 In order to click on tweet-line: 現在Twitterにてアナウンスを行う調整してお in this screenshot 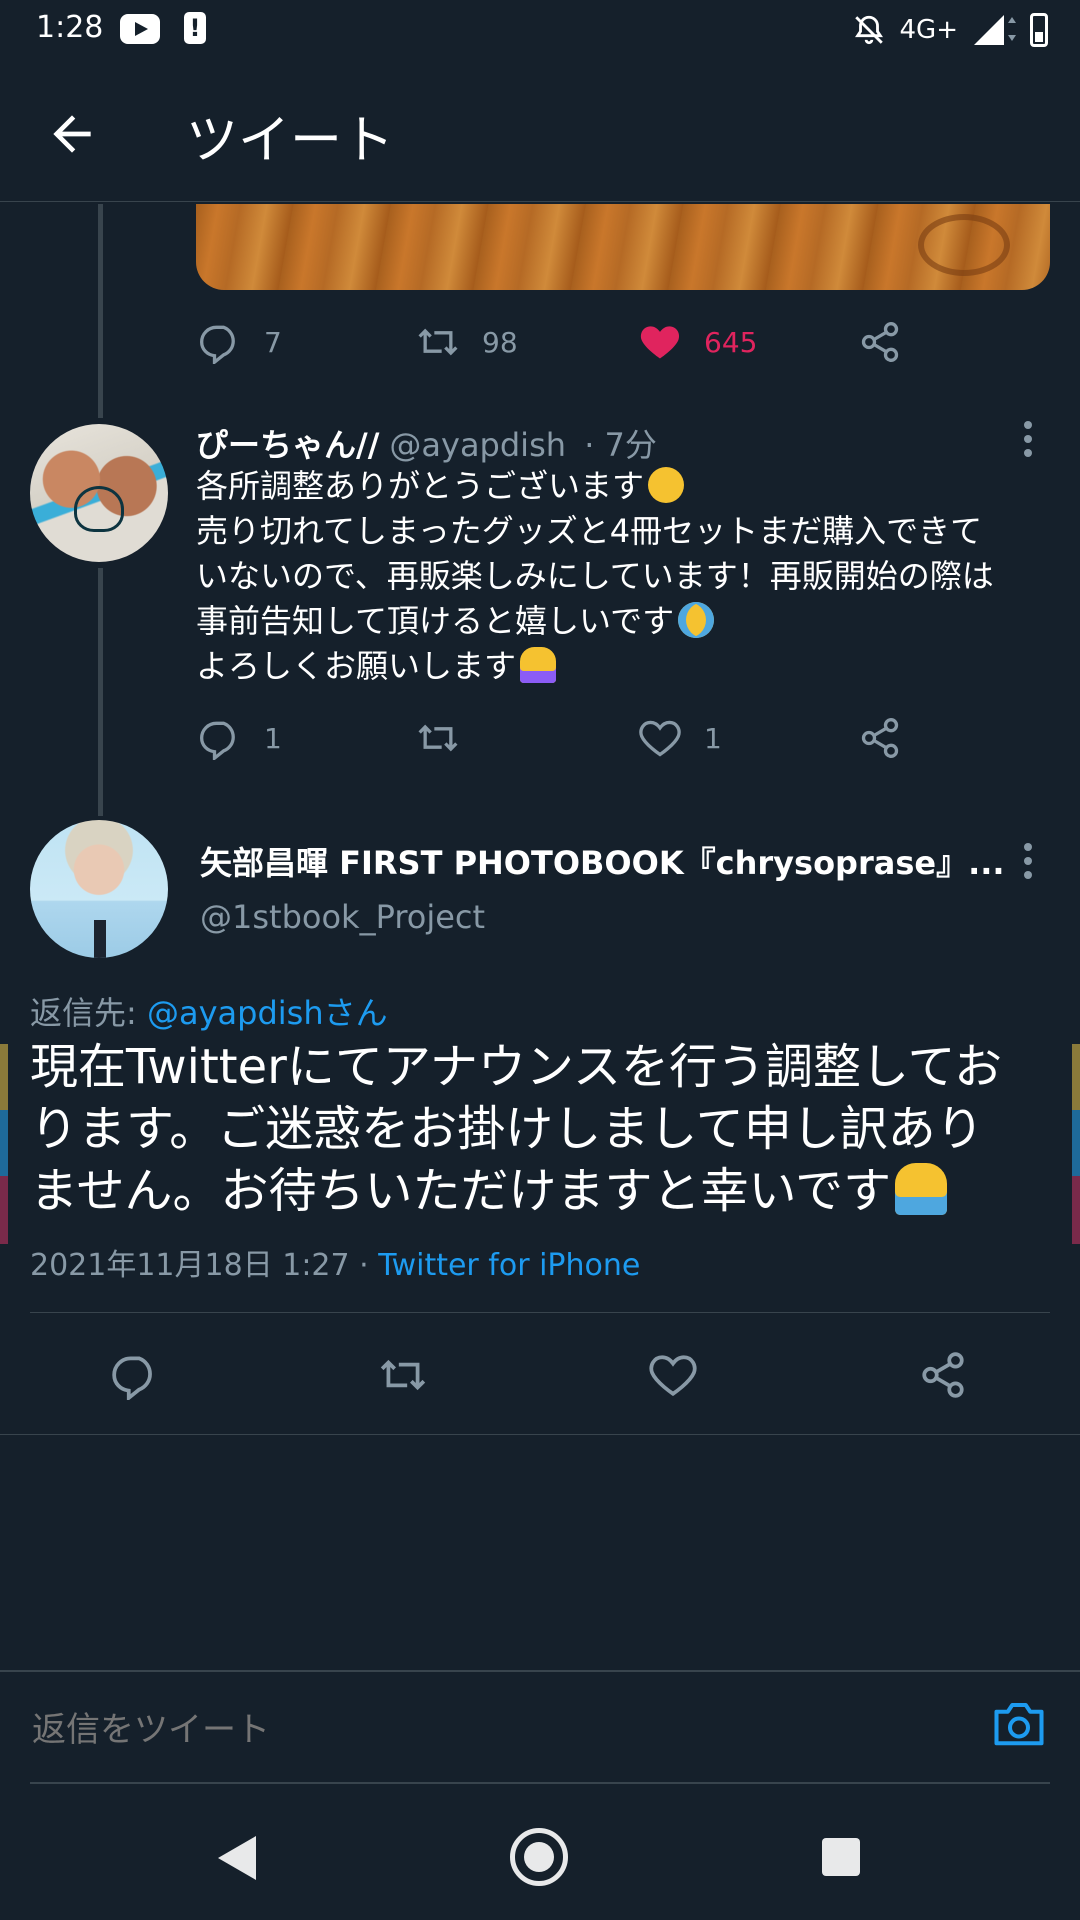, I will do `click(516, 1067)`.